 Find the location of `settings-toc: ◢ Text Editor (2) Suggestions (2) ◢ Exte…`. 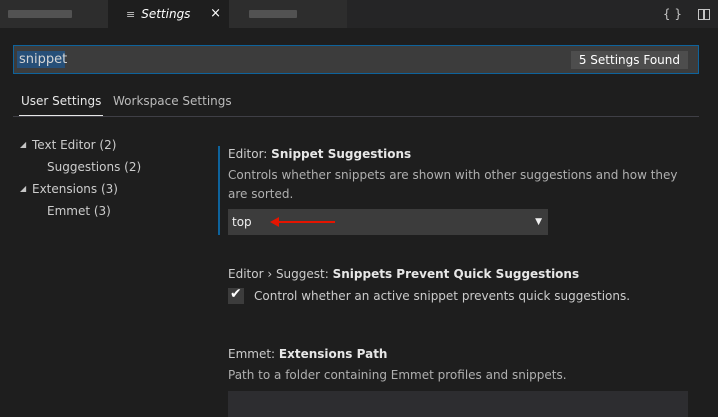

settings-toc: ◢ Text Editor (2) Suggestions (2) ◢ Exte… is located at coordinates (80, 178).